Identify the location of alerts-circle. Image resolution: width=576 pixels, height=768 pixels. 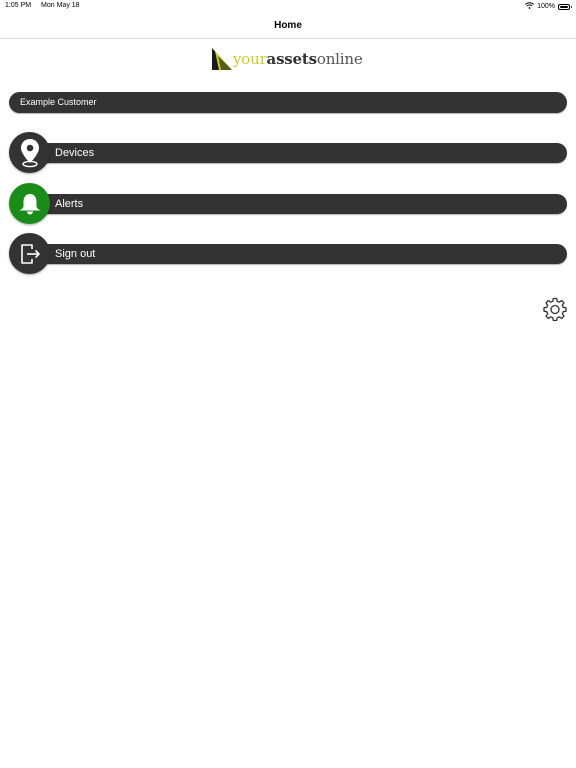
(29, 203).